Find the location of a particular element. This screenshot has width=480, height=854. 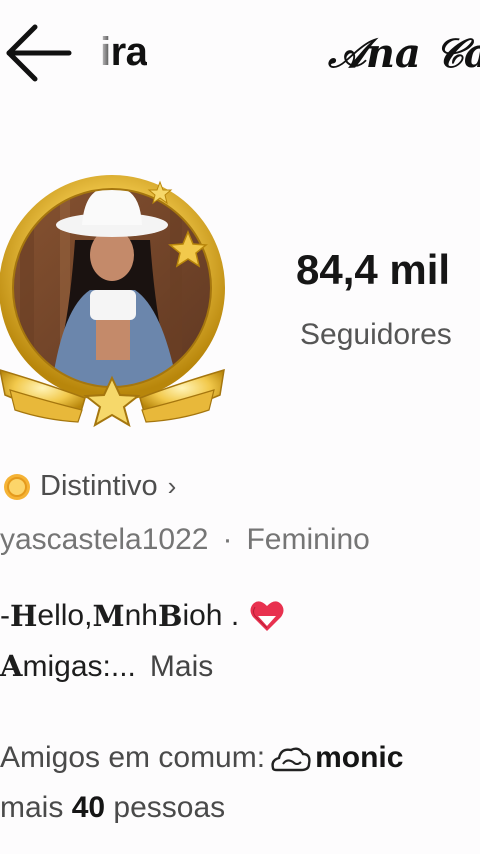

badge-link: Distintivo › is located at coordinates (89, 486).